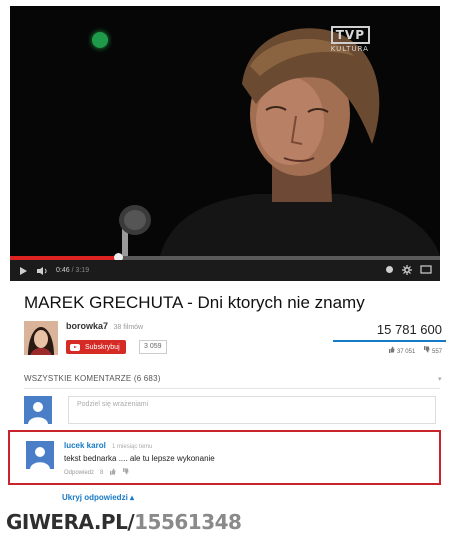  I want to click on hide-replies-toggle: Ukryj odpowiedzi ▴, so click(98, 497).